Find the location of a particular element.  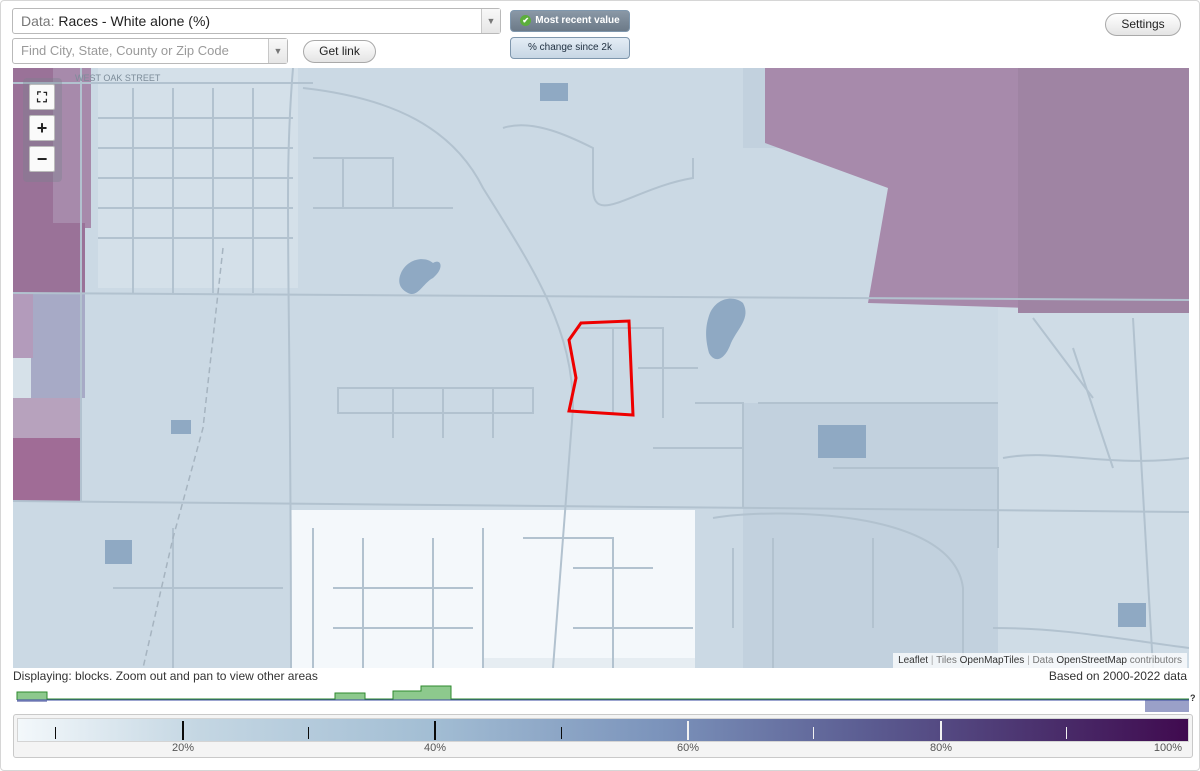

check-icon: ✔ is located at coordinates (526, 20).